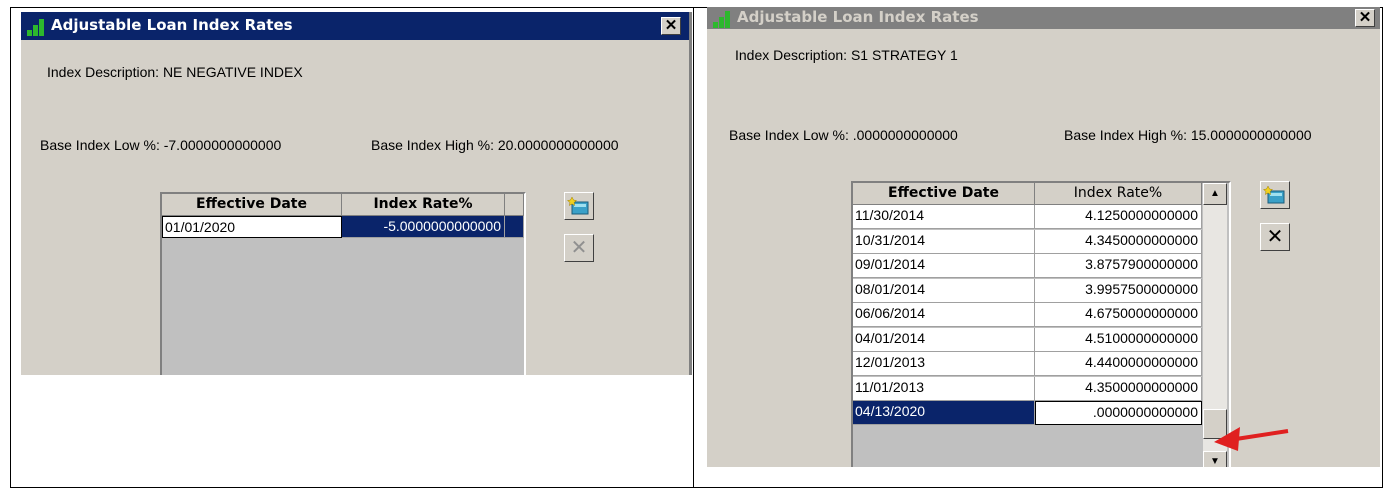 The image size is (1387, 488). I want to click on effective-date-cell: 10/31/2014, so click(944, 241).